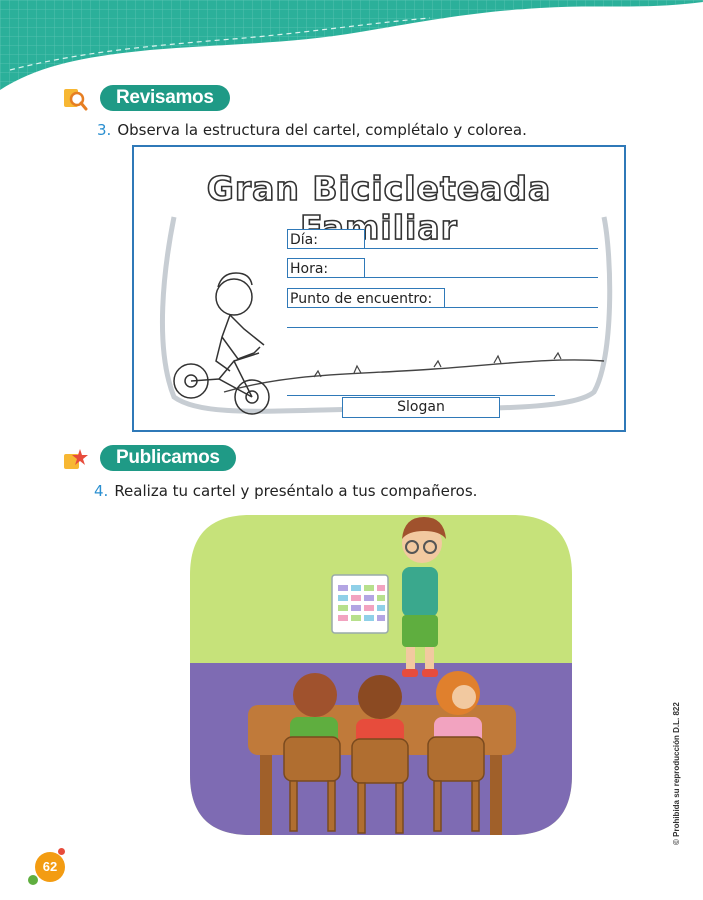  Describe the element at coordinates (50, 867) in the screenshot. I see `page-number: 62` at that location.